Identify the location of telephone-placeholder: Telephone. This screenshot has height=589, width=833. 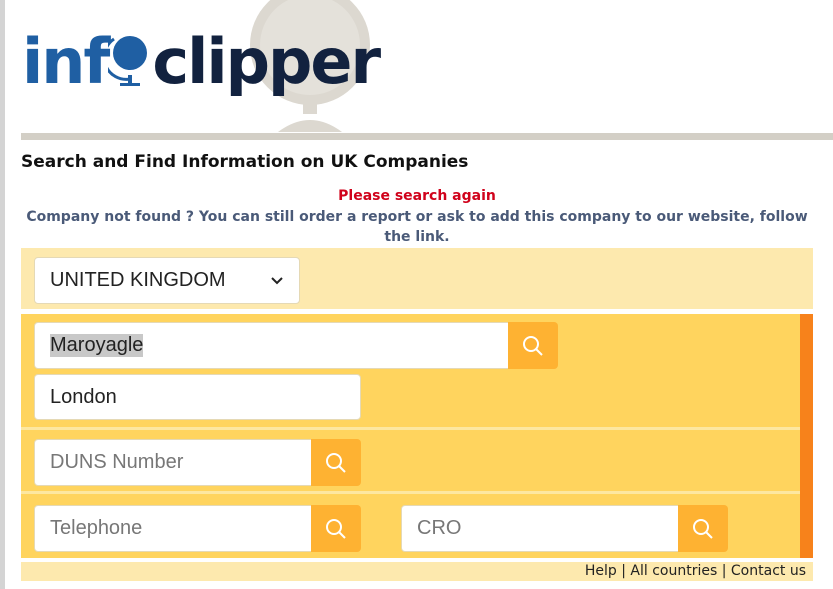
(96, 528).